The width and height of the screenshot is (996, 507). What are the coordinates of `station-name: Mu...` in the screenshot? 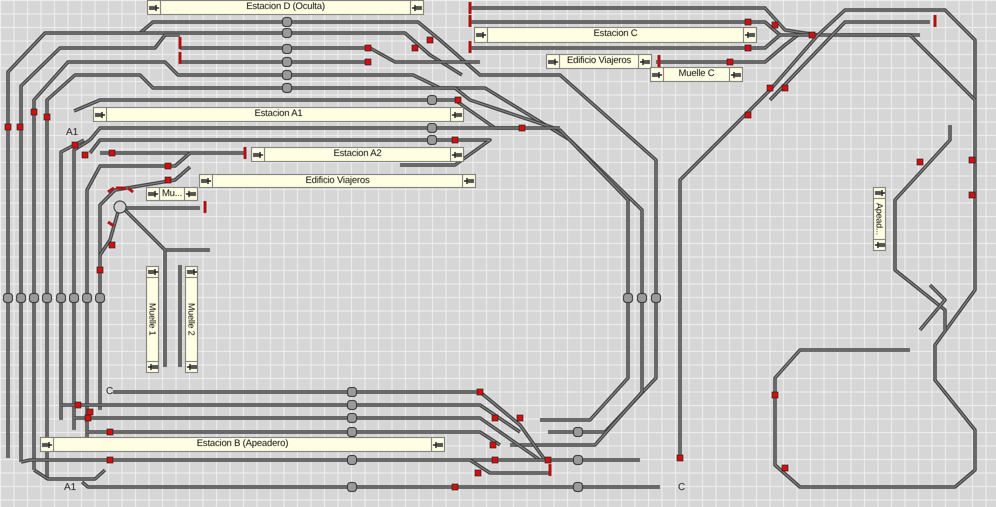 It's located at (172, 194).